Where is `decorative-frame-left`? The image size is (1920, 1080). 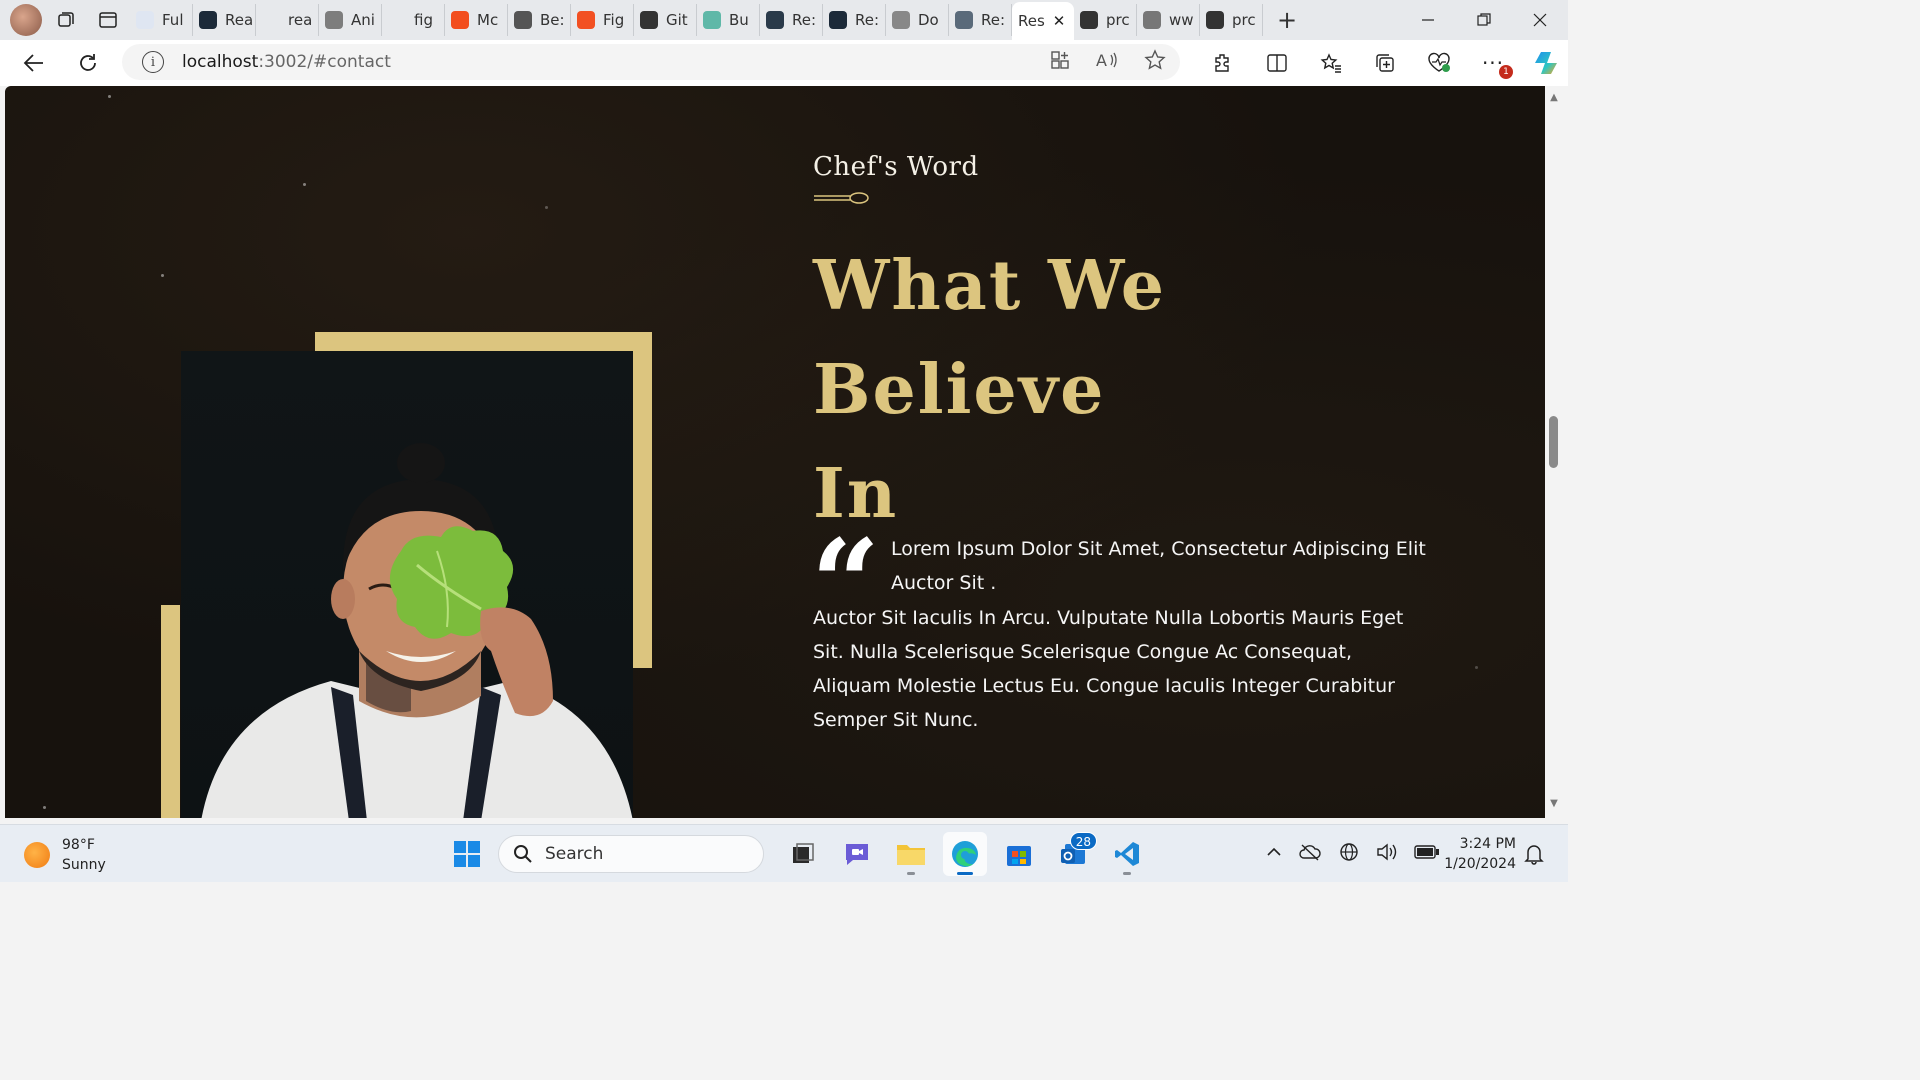
decorative-frame-left is located at coordinates (170, 711).